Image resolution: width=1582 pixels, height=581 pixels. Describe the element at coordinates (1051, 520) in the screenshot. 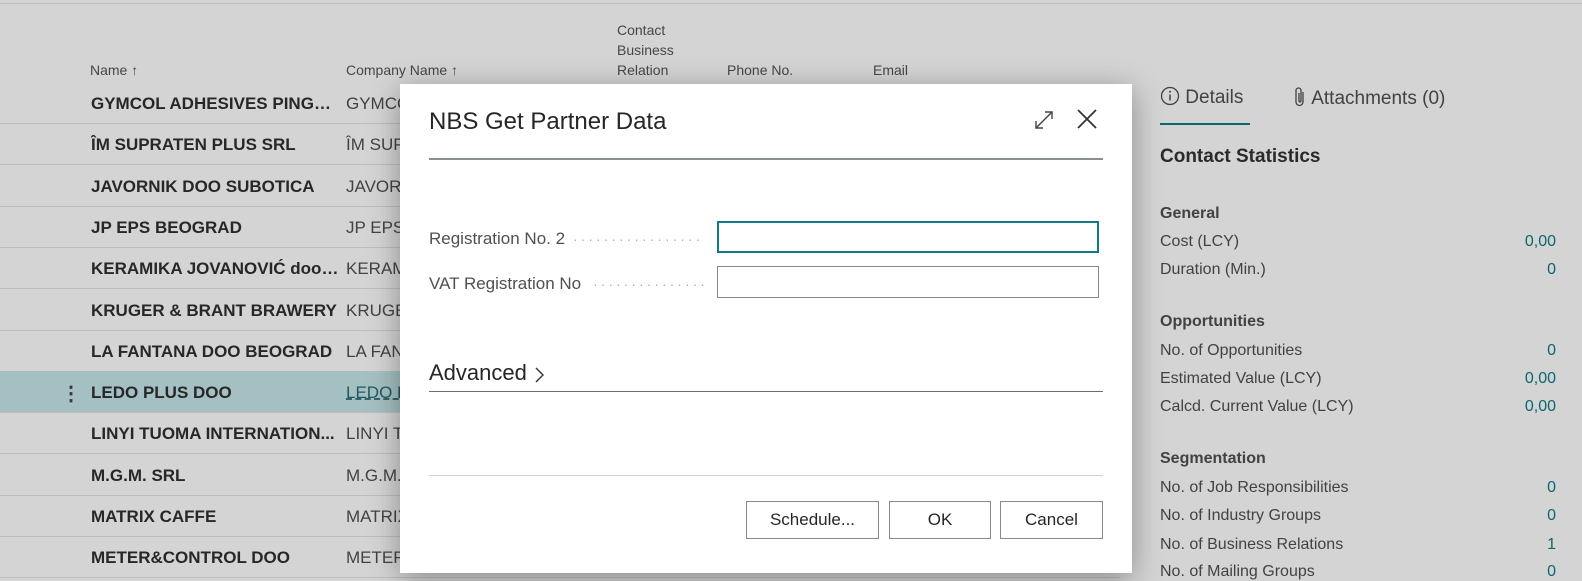

I see `cancel-button: Cancel` at that location.